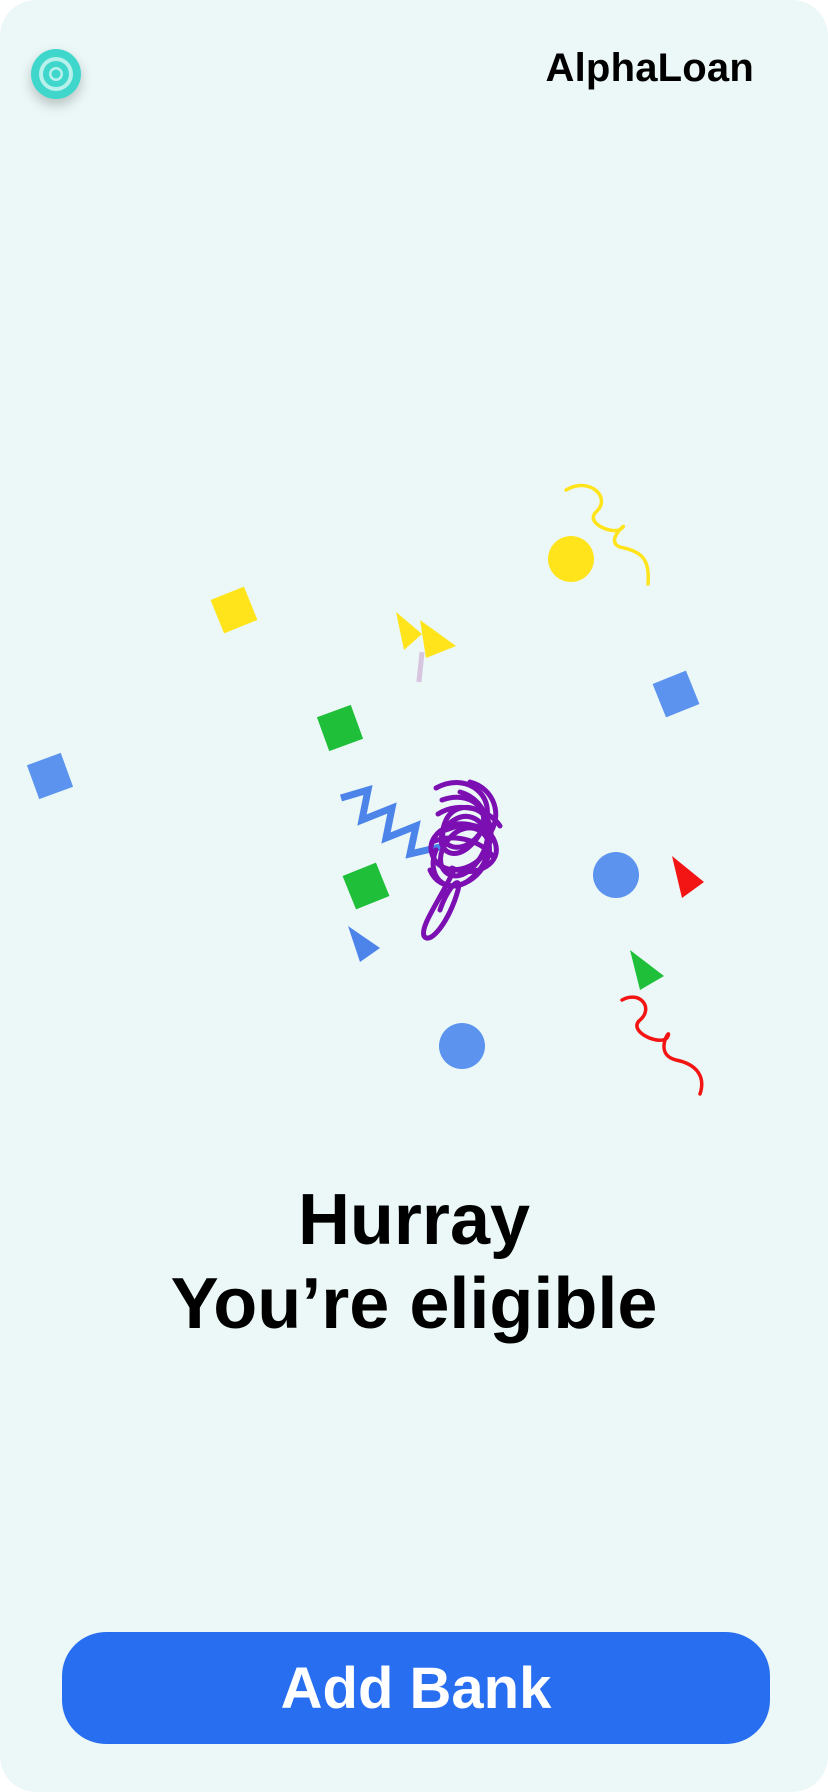 The width and height of the screenshot is (828, 1792). Describe the element at coordinates (364, 944) in the screenshot. I see `blue-triangle` at that location.